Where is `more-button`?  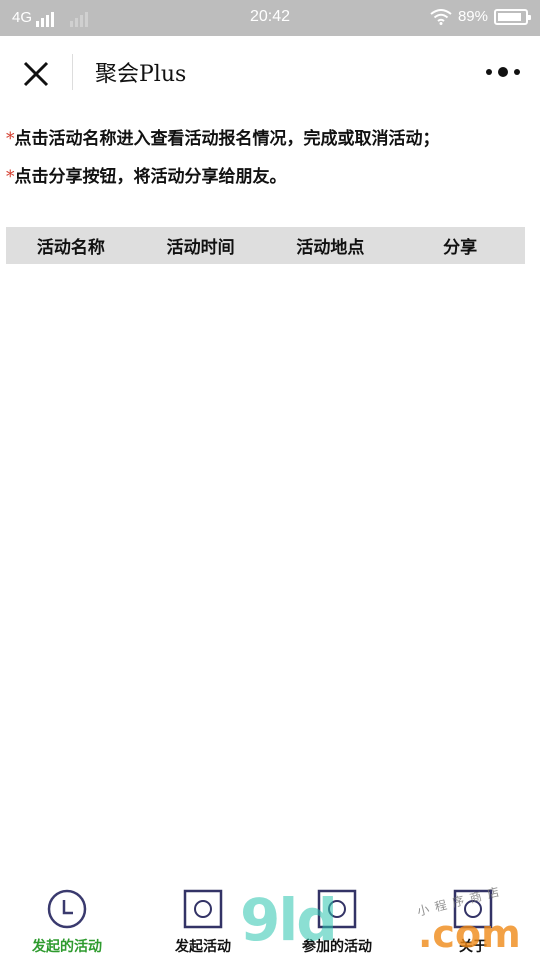
more-button is located at coordinates (503, 72).